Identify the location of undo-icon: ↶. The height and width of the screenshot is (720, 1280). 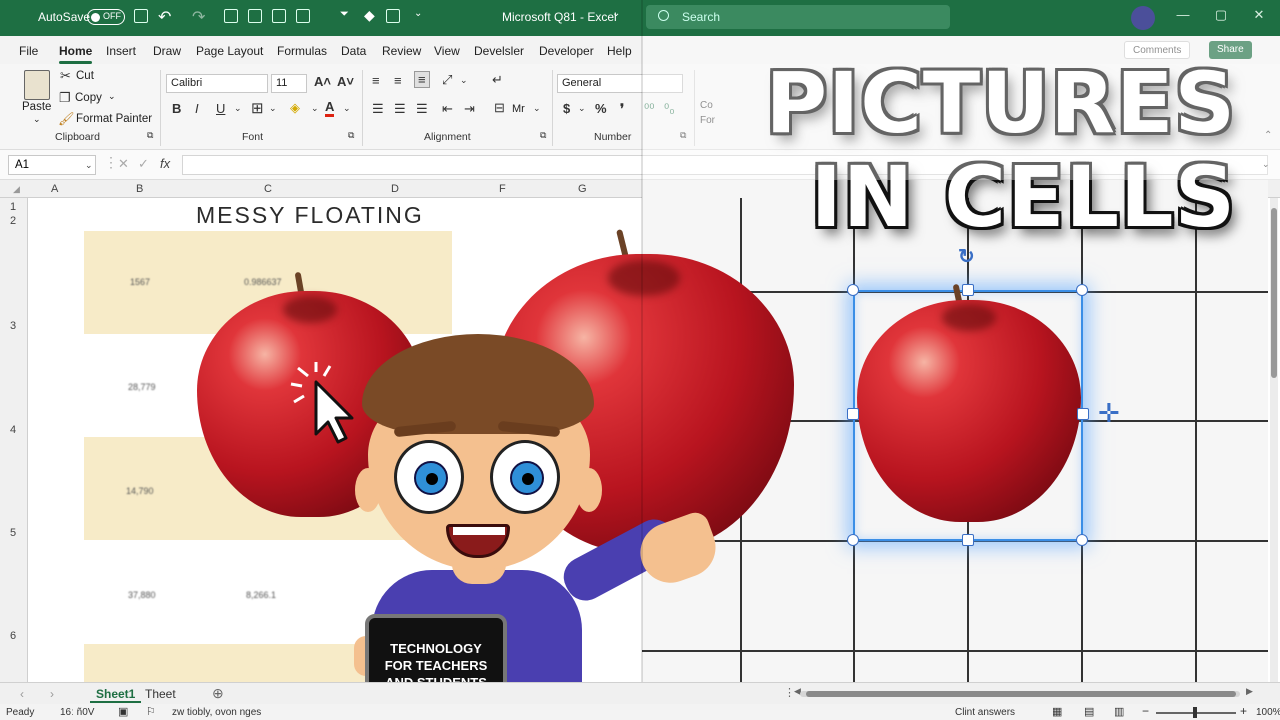
(164, 17).